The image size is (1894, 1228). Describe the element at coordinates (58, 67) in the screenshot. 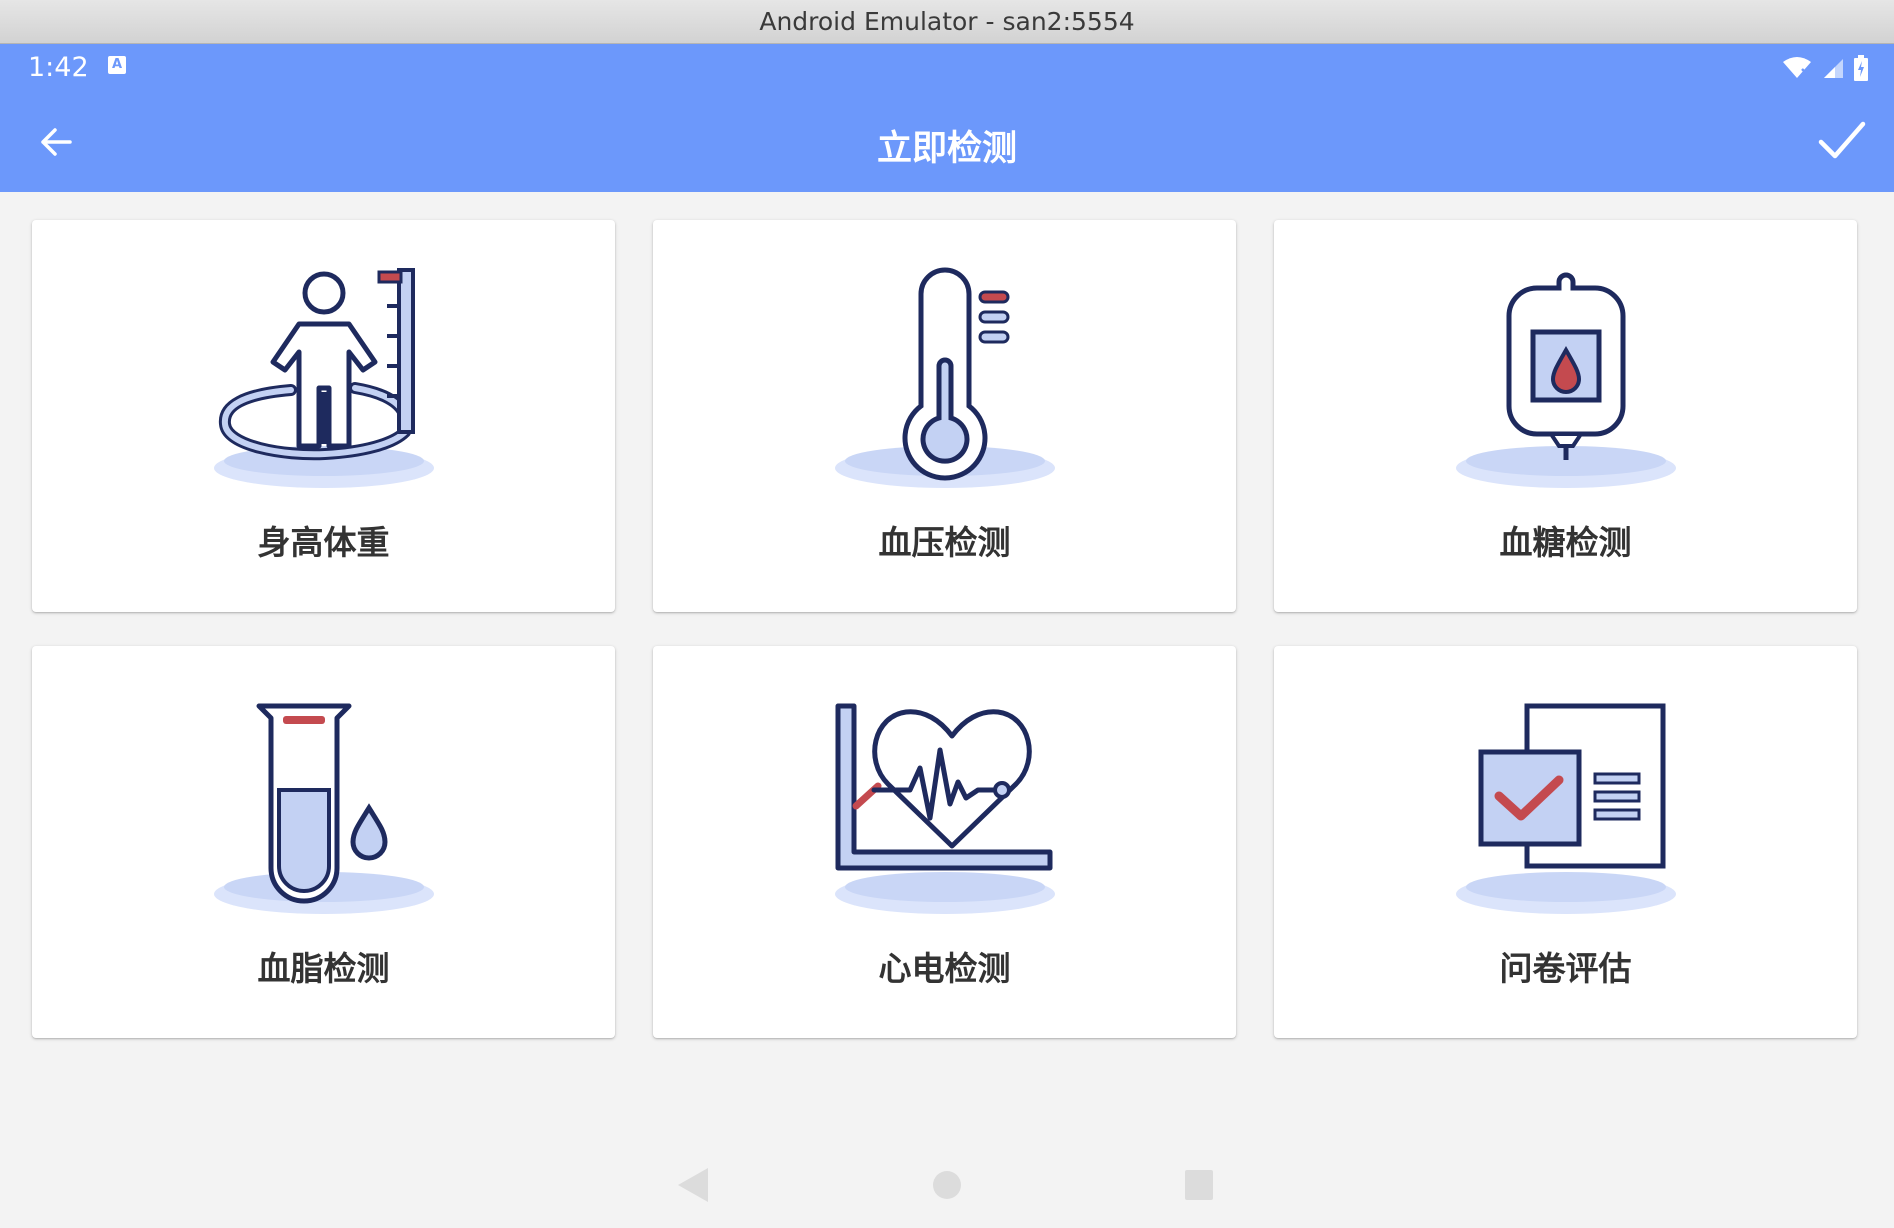

I see `status-time: 1:42` at that location.